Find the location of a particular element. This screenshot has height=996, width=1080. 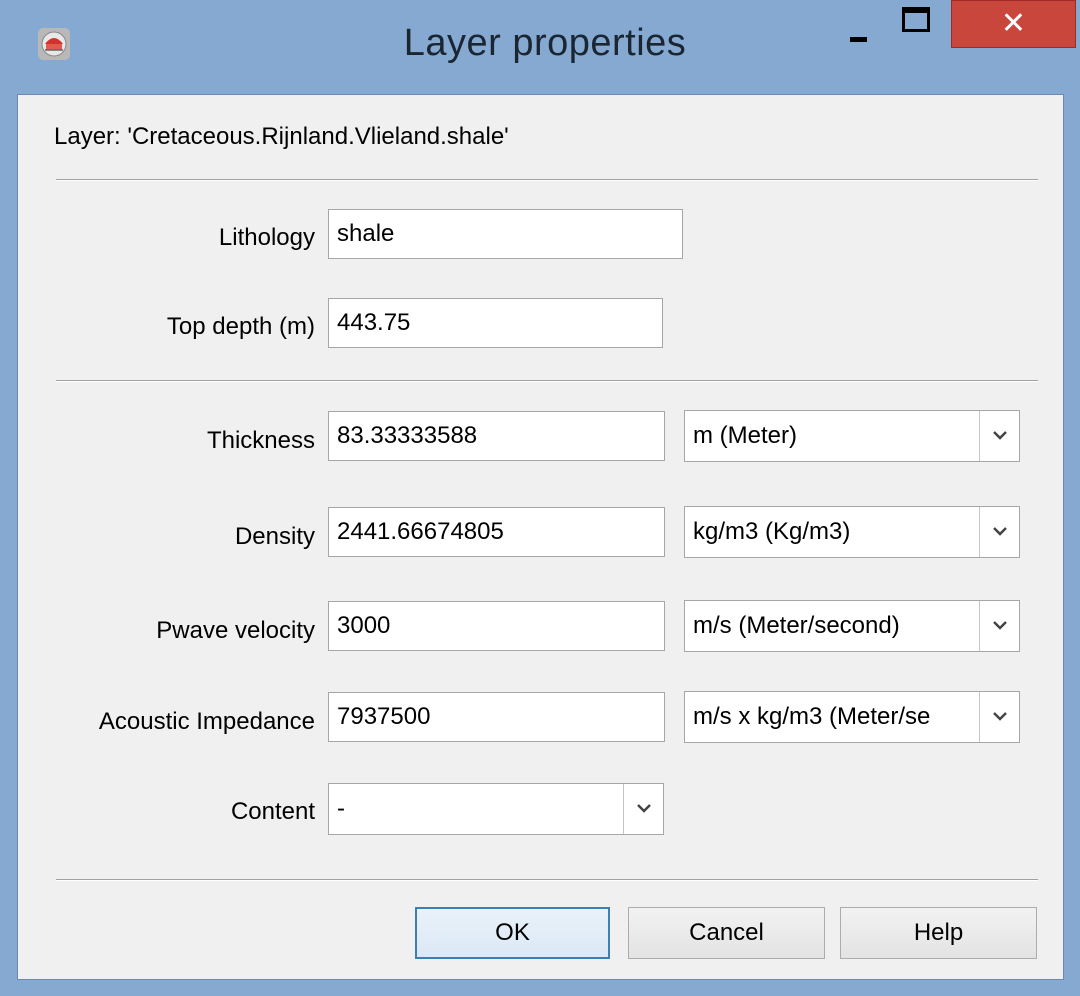

pwave-velocity-label: Pwave velocity is located at coordinates (235, 630).